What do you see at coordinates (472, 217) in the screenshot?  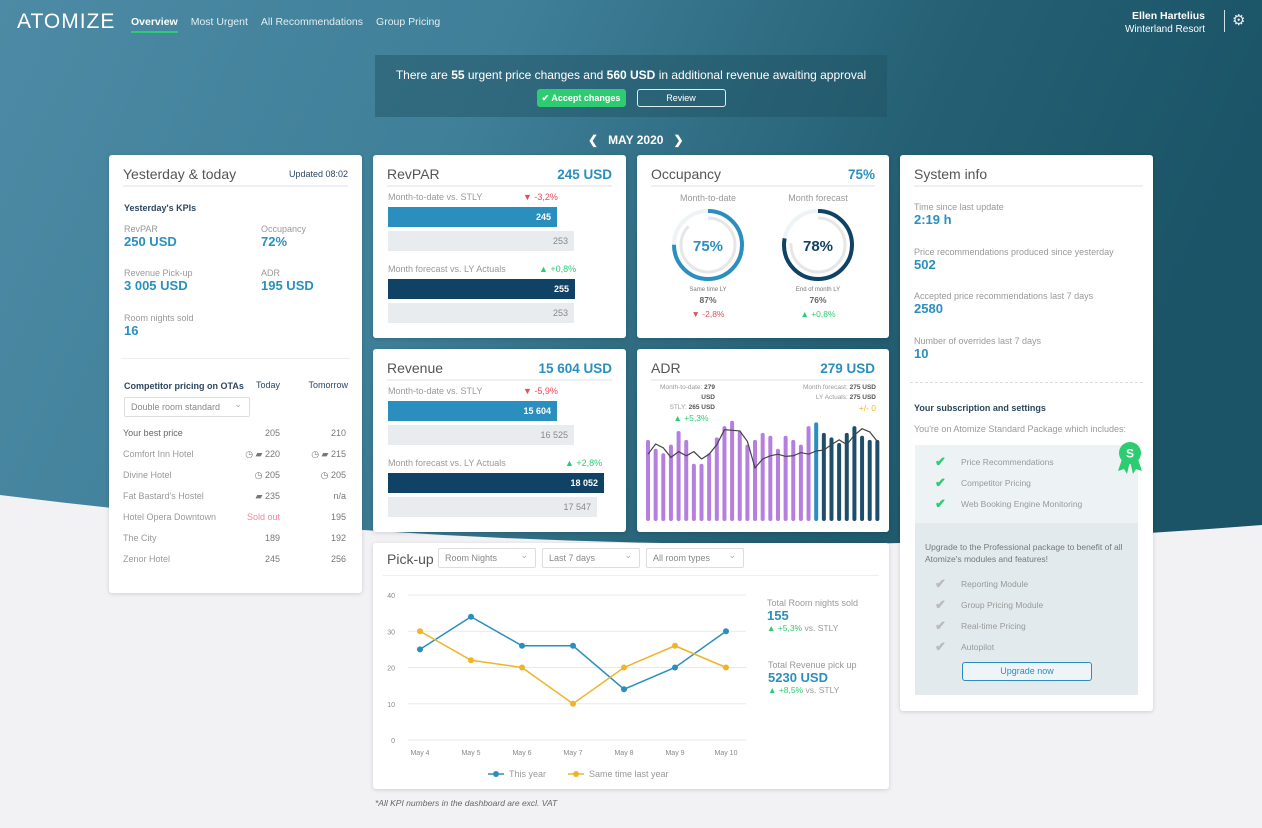 I see `mtd-bar: 245` at bounding box center [472, 217].